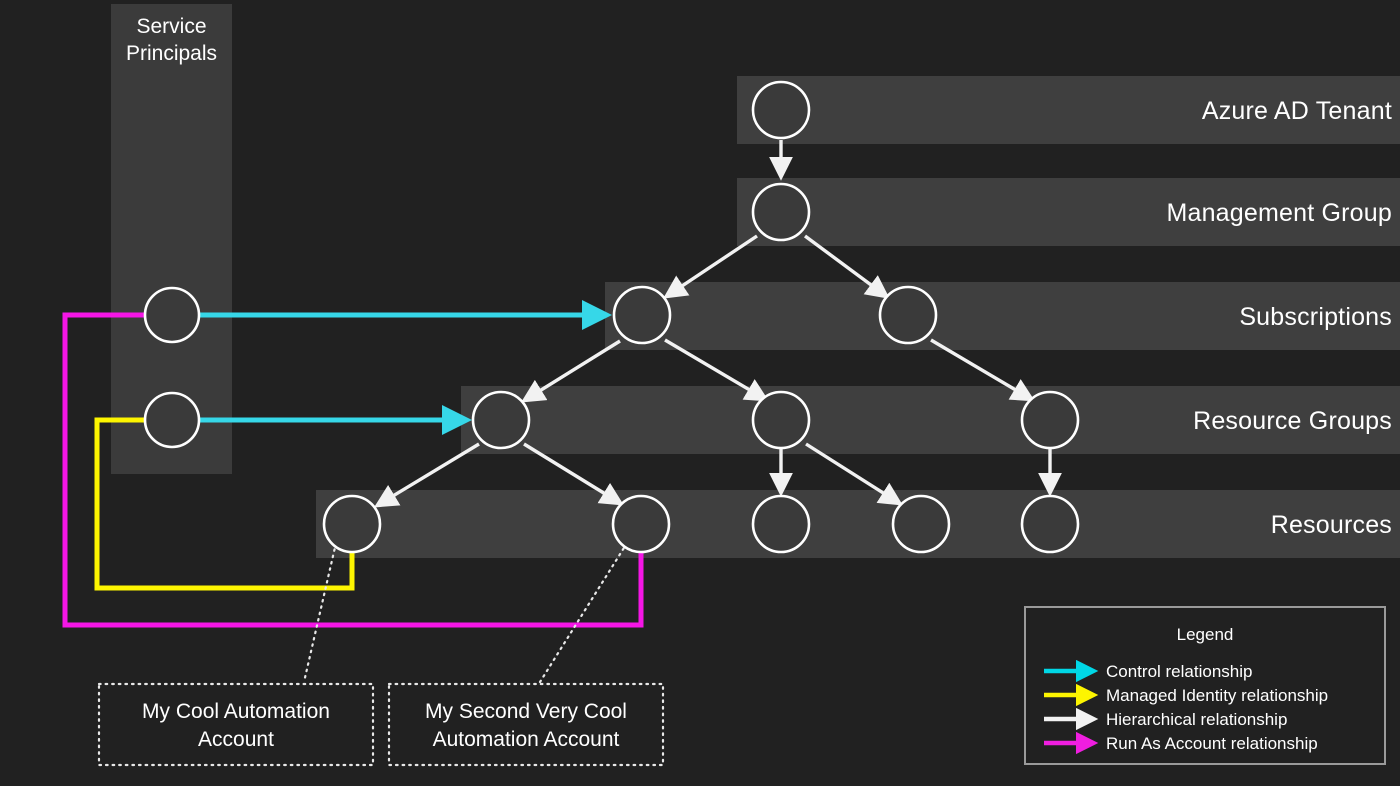 The width and height of the screenshot is (1400, 786). What do you see at coordinates (1179, 671) in the screenshot?
I see `legend-label-control-relationship: Control relationship` at bounding box center [1179, 671].